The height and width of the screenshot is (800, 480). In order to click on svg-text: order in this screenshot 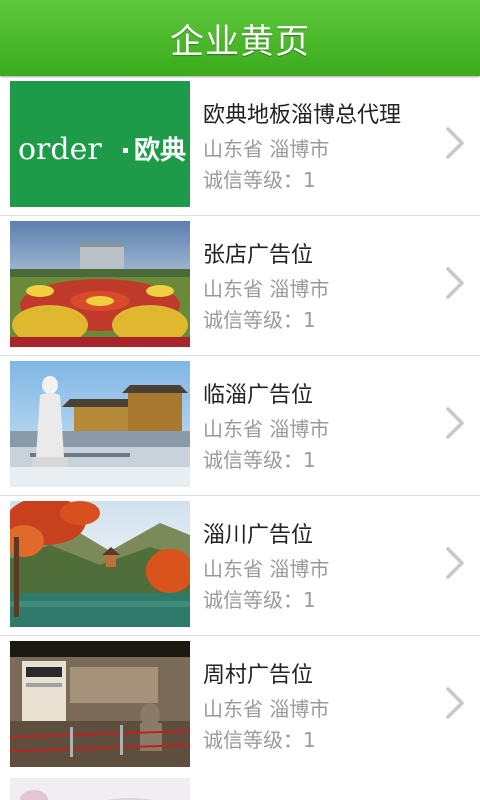, I will do `click(60, 149)`.